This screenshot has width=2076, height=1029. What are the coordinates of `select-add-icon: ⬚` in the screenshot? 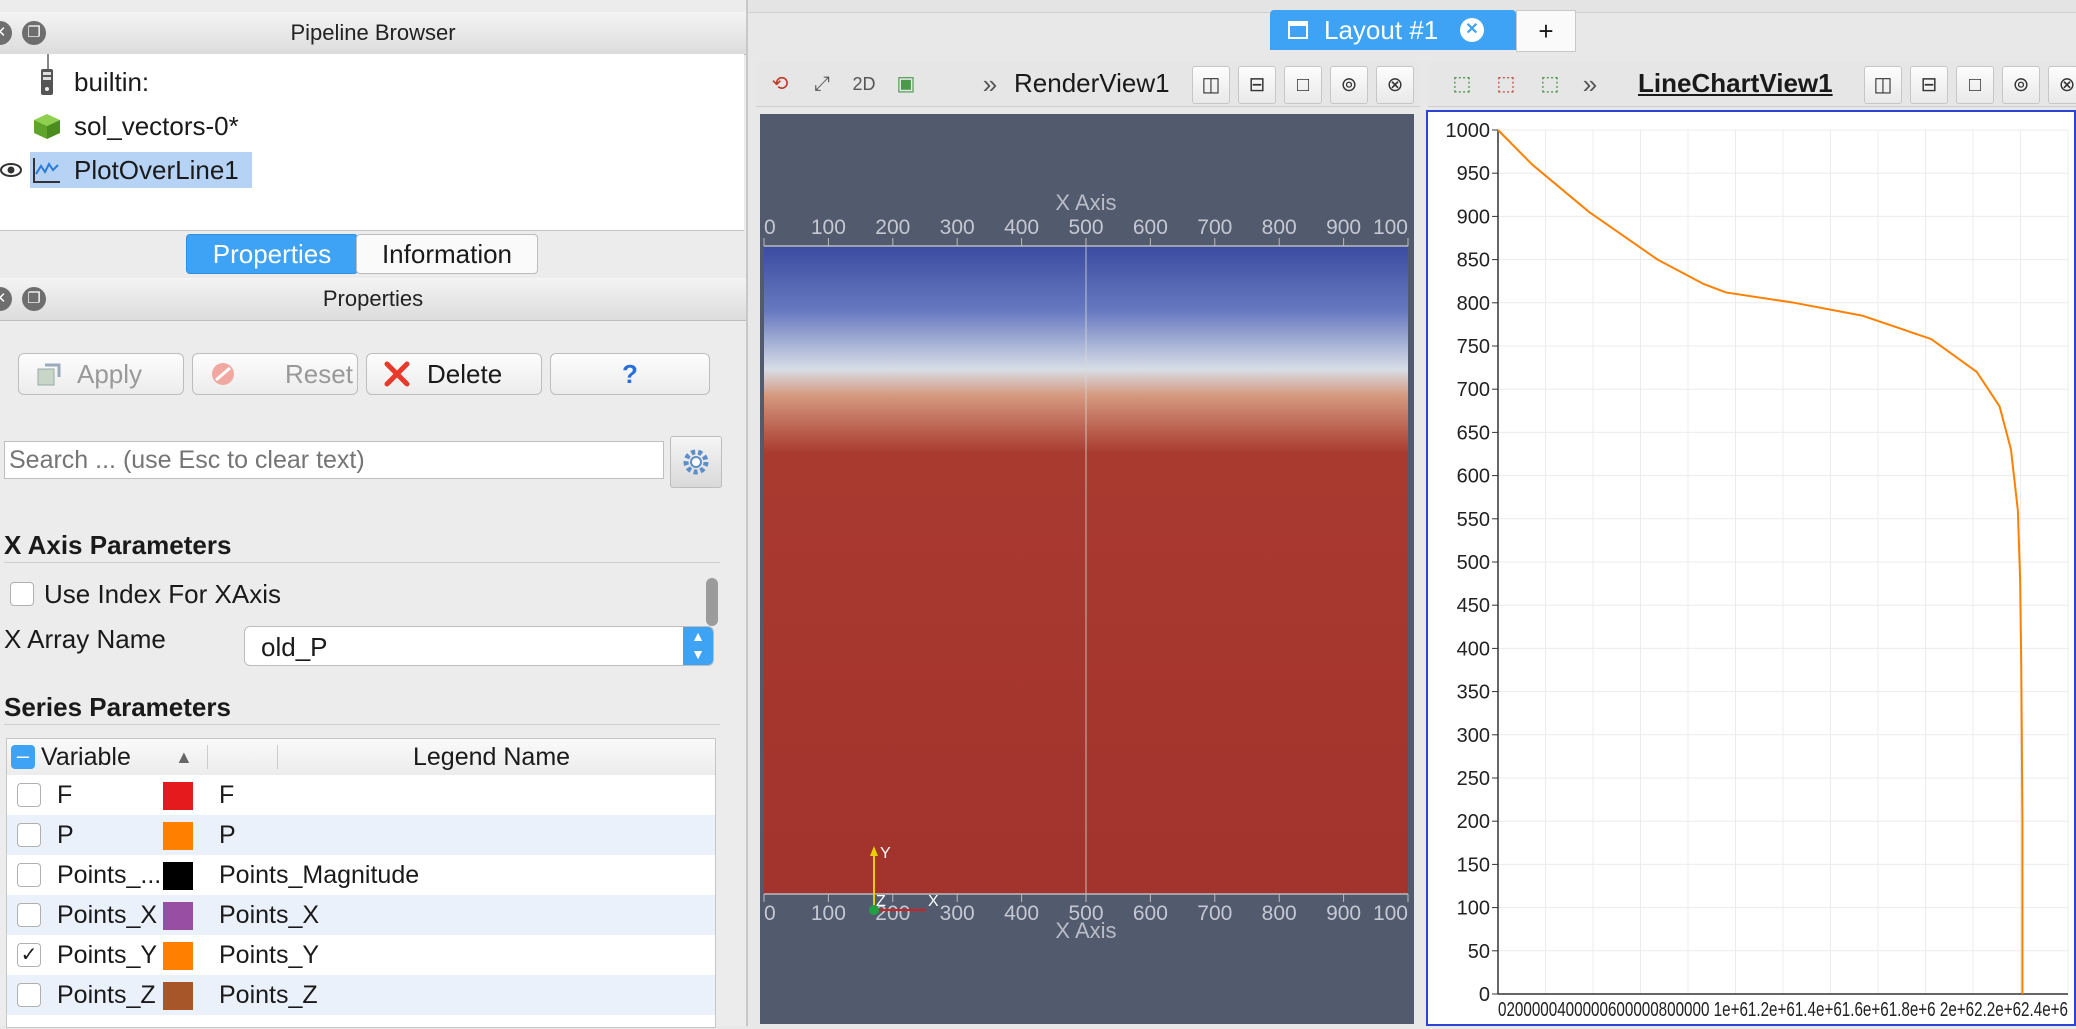 It's located at (1550, 84).